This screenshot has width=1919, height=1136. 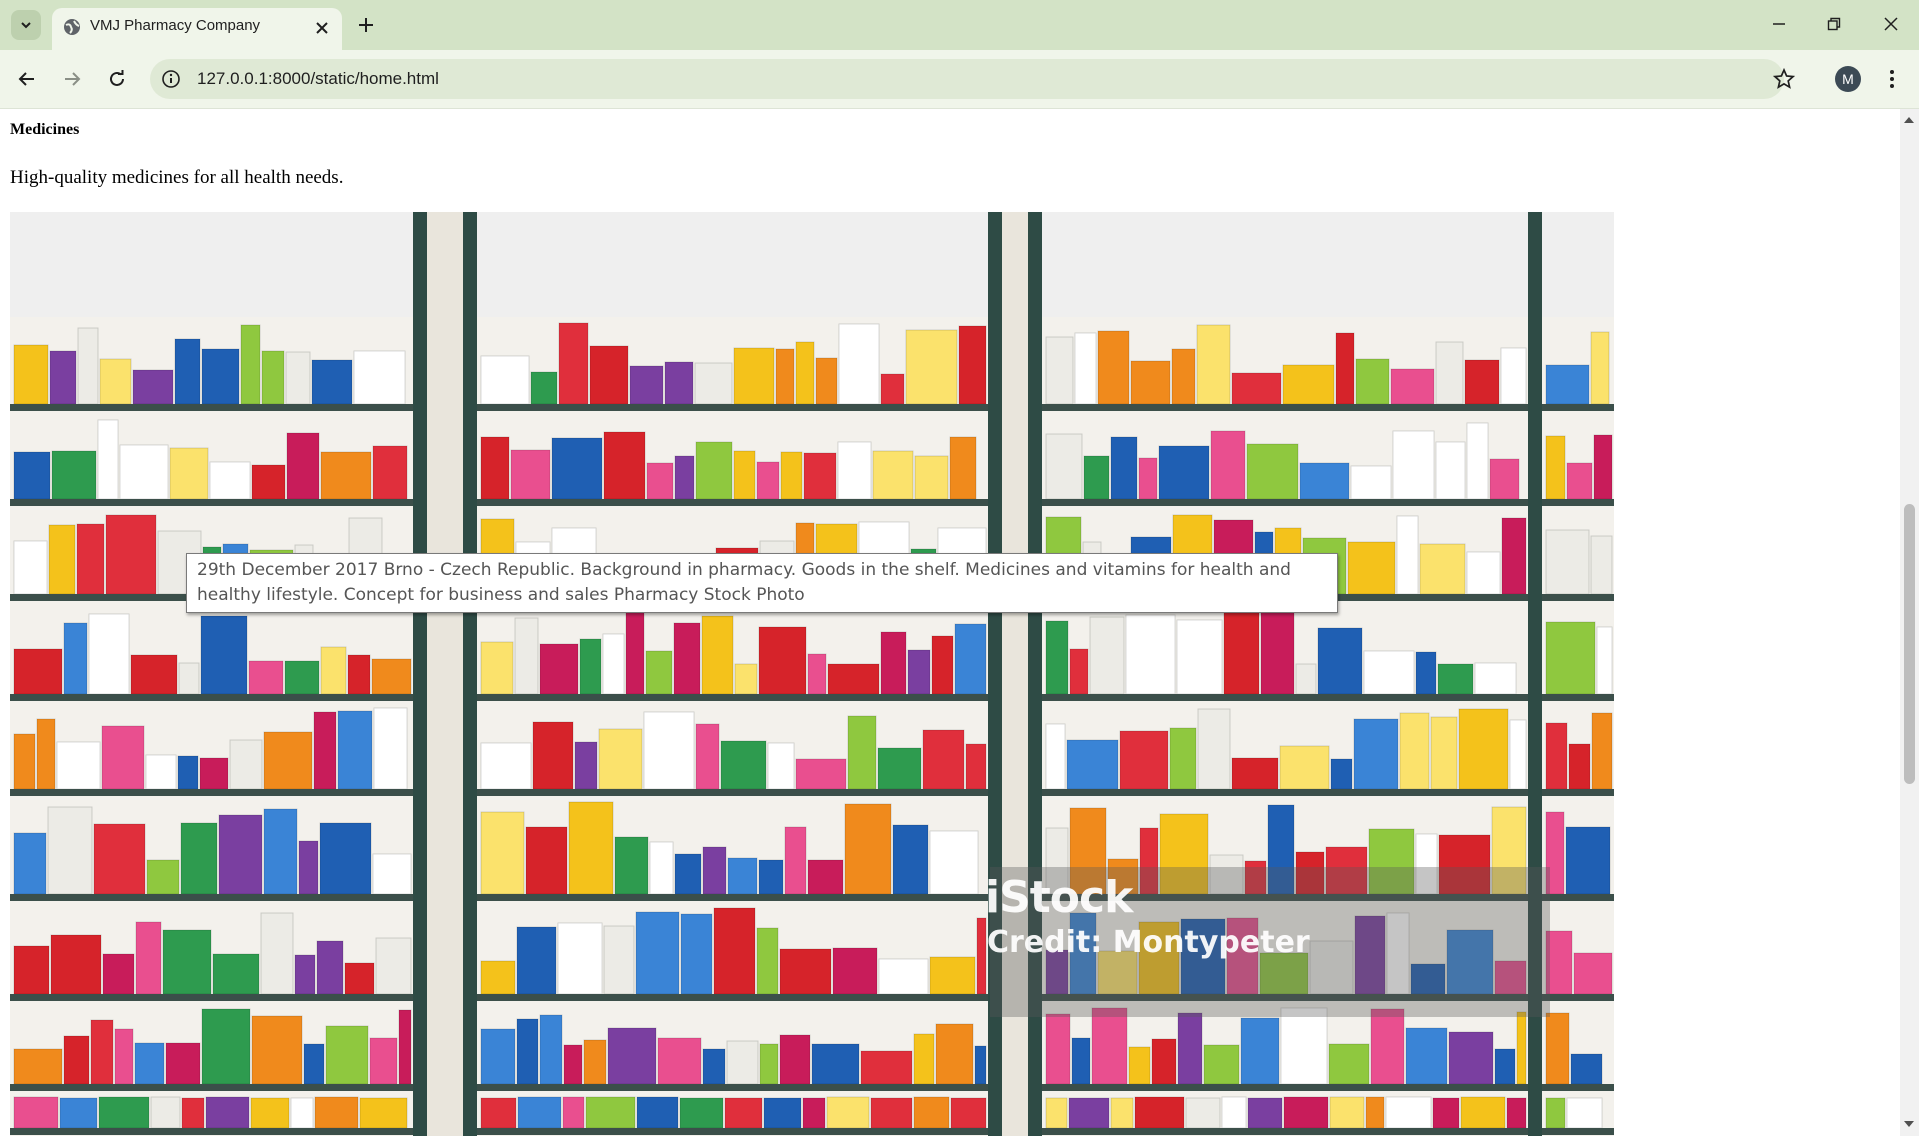 I want to click on minimize-button, so click(x=1779, y=24).